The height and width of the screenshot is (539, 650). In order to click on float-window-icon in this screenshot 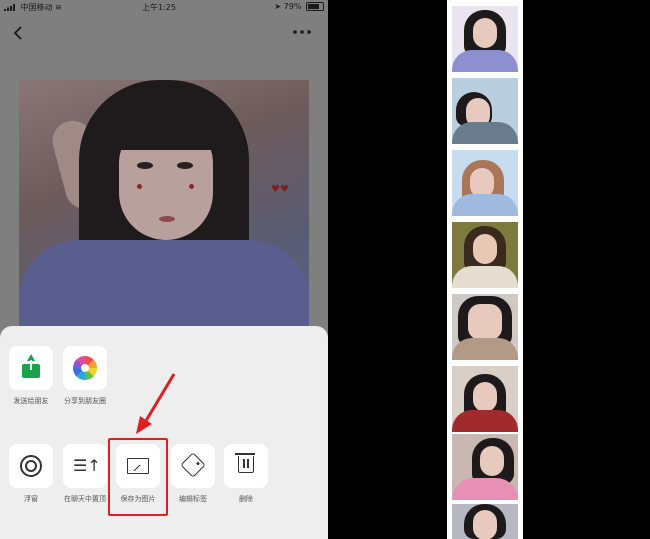, I will do `click(31, 466)`.